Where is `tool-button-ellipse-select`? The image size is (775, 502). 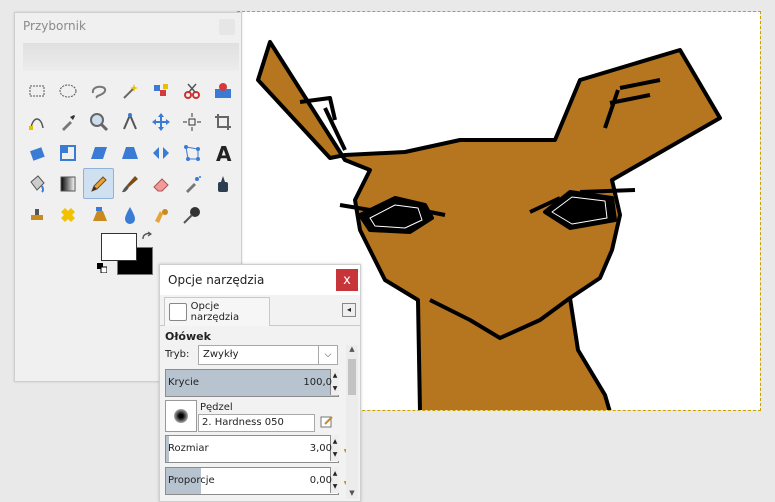
tool-button-ellipse-select is located at coordinates (67, 90).